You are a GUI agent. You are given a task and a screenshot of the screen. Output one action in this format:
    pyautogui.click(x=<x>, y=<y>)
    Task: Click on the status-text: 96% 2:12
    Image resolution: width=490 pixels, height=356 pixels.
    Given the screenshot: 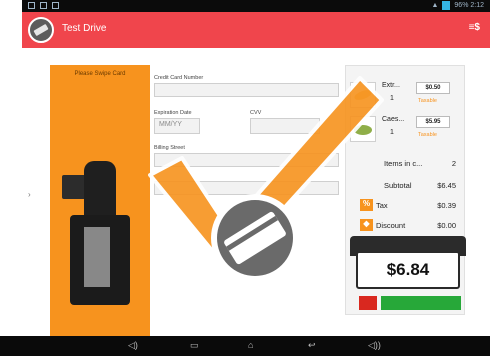 What is the action you would take?
    pyautogui.click(x=469, y=5)
    